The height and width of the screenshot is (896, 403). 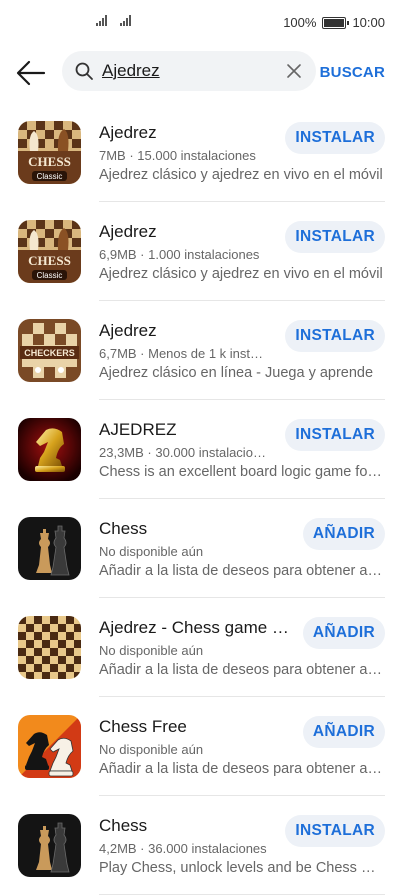 I want to click on status-right: 100% 10:00, so click(x=334, y=22).